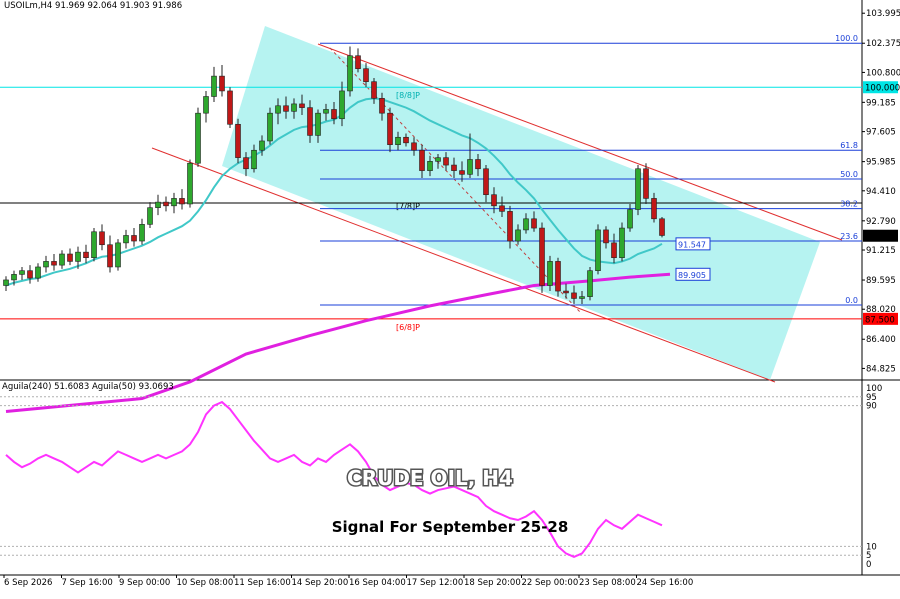 The height and width of the screenshot is (599, 900). Describe the element at coordinates (408, 95) in the screenshot. I see `murray-level-label: [8/8]P` at that location.